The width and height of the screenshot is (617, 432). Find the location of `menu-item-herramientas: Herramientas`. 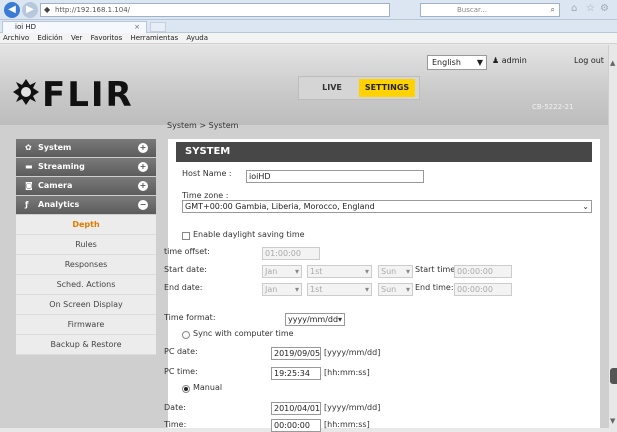

menu-item-herramientas: Herramientas is located at coordinates (154, 38).